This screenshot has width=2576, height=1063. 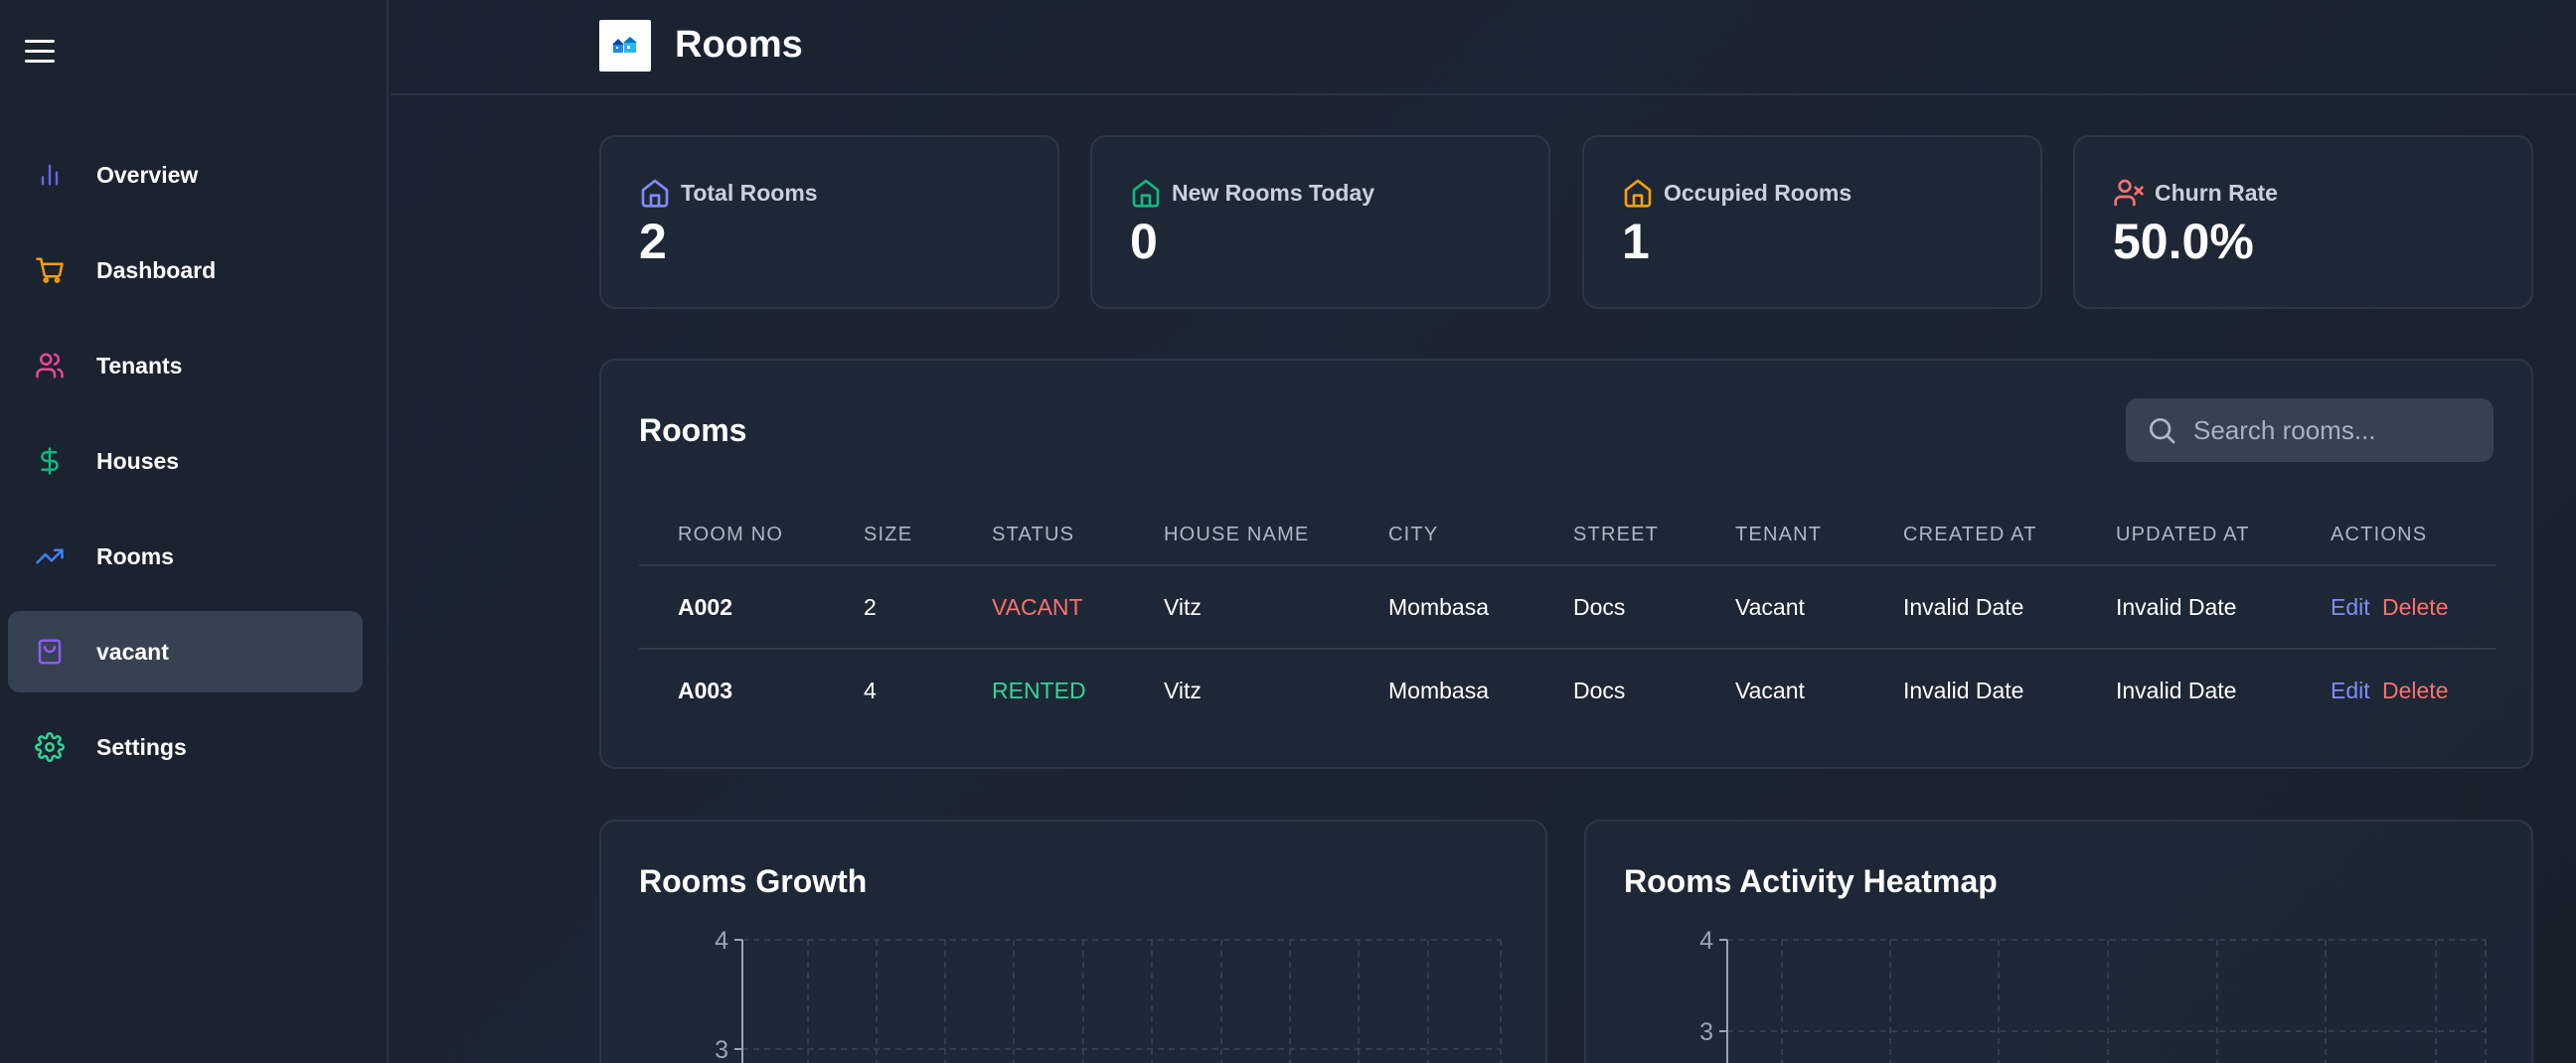 What do you see at coordinates (625, 46) in the screenshot?
I see `app-logo` at bounding box center [625, 46].